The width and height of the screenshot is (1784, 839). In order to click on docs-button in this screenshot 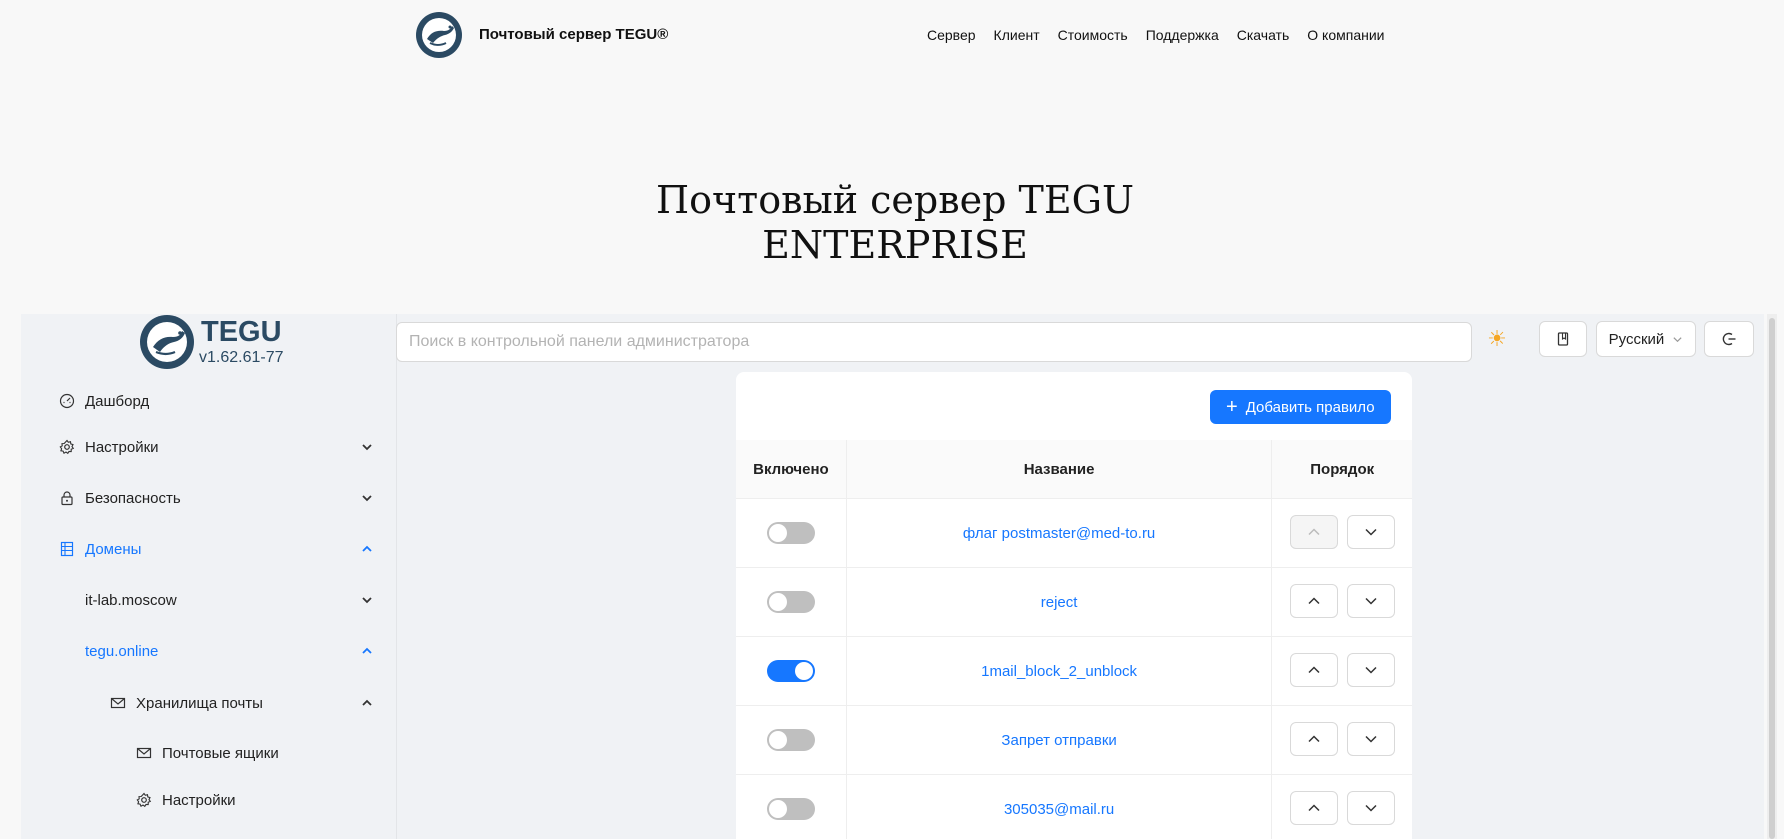, I will do `click(1563, 339)`.